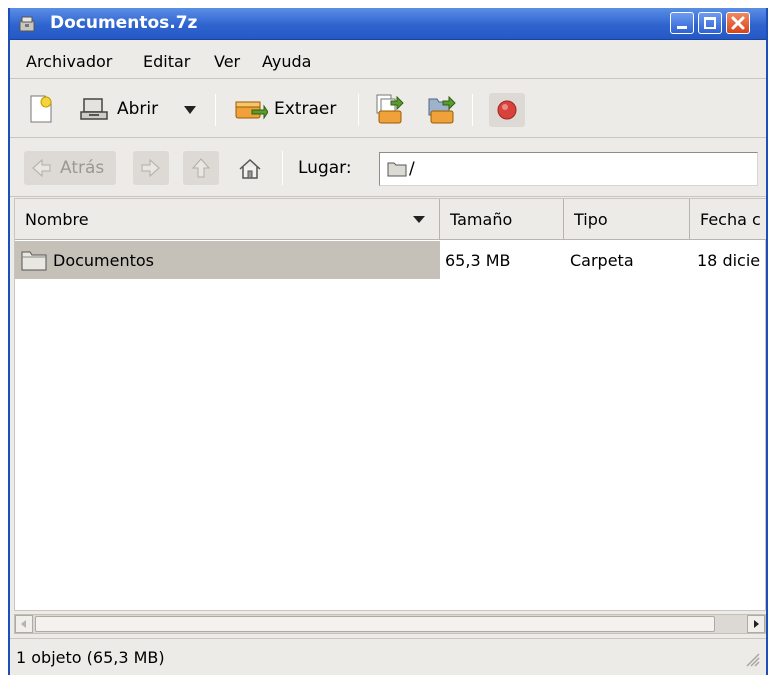 The height and width of the screenshot is (675, 770). What do you see at coordinates (90, 657) in the screenshot?
I see `status-text: 1 objeto (65,3 MB)` at bounding box center [90, 657].